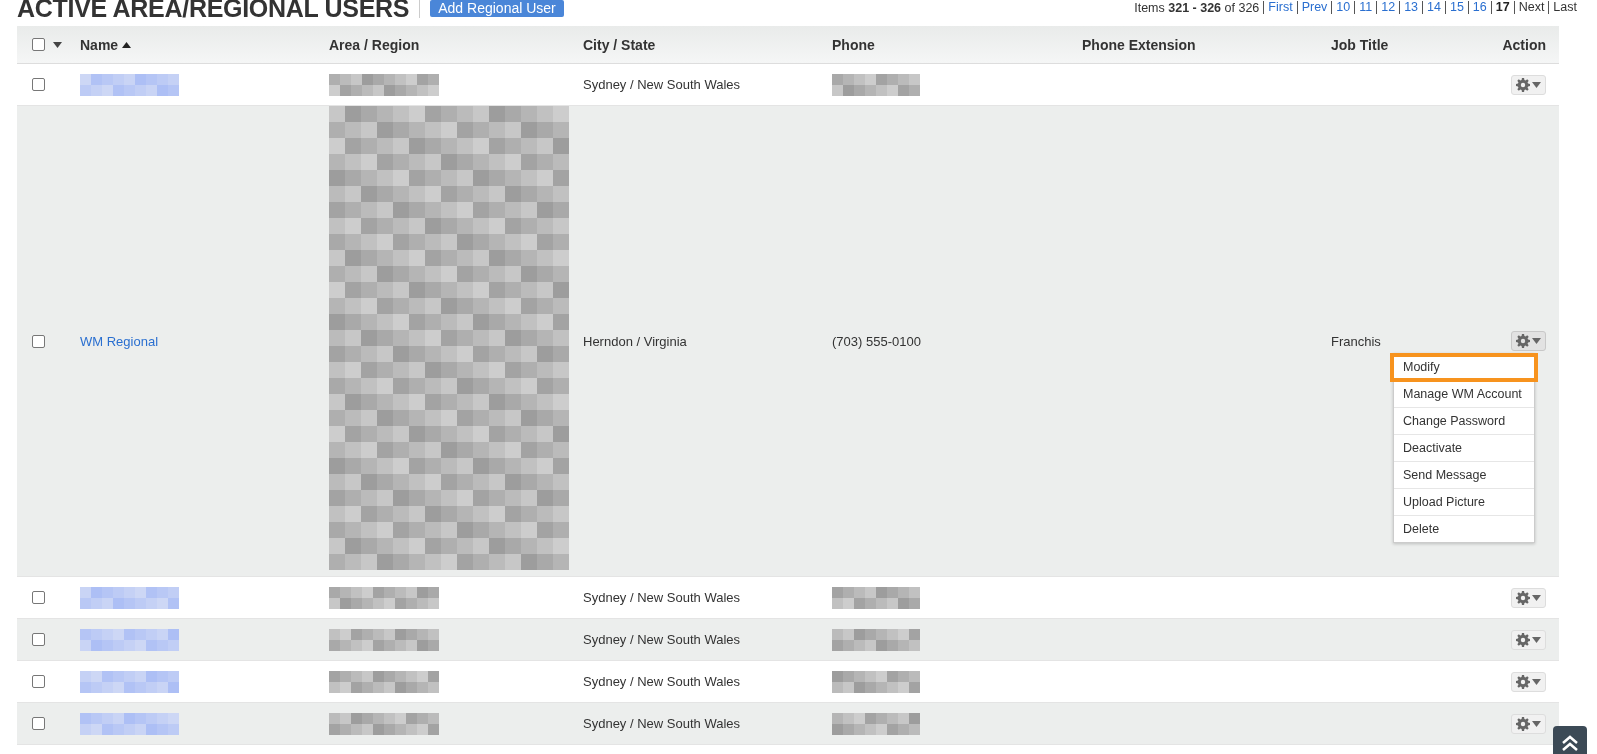 This screenshot has height=754, width=1597. What do you see at coordinates (1388, 7) in the screenshot?
I see `page-link: 12` at bounding box center [1388, 7].